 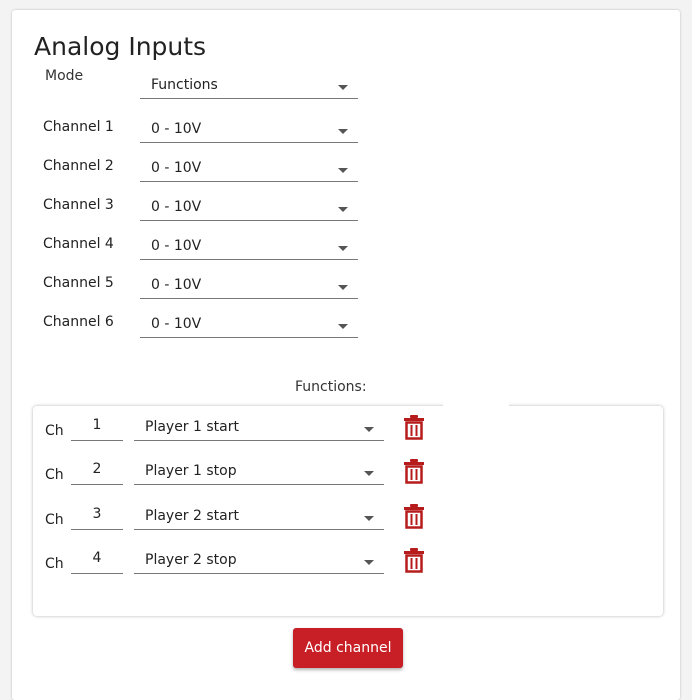 I want to click on channel-2-select: 0 - 10V, so click(x=249, y=168).